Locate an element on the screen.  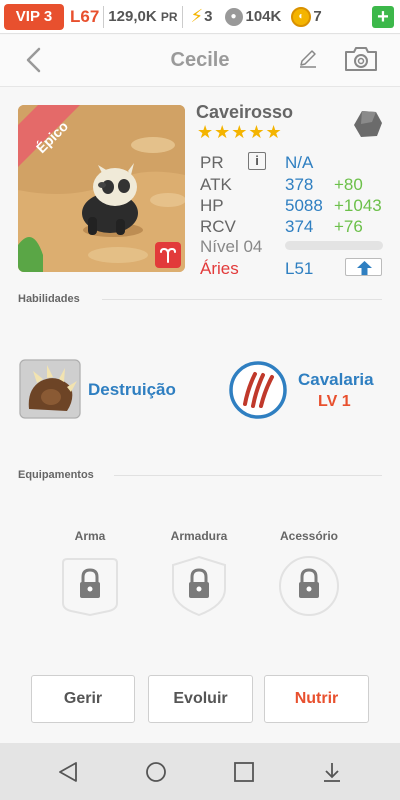
claw-icon is located at coordinates (50, 389).